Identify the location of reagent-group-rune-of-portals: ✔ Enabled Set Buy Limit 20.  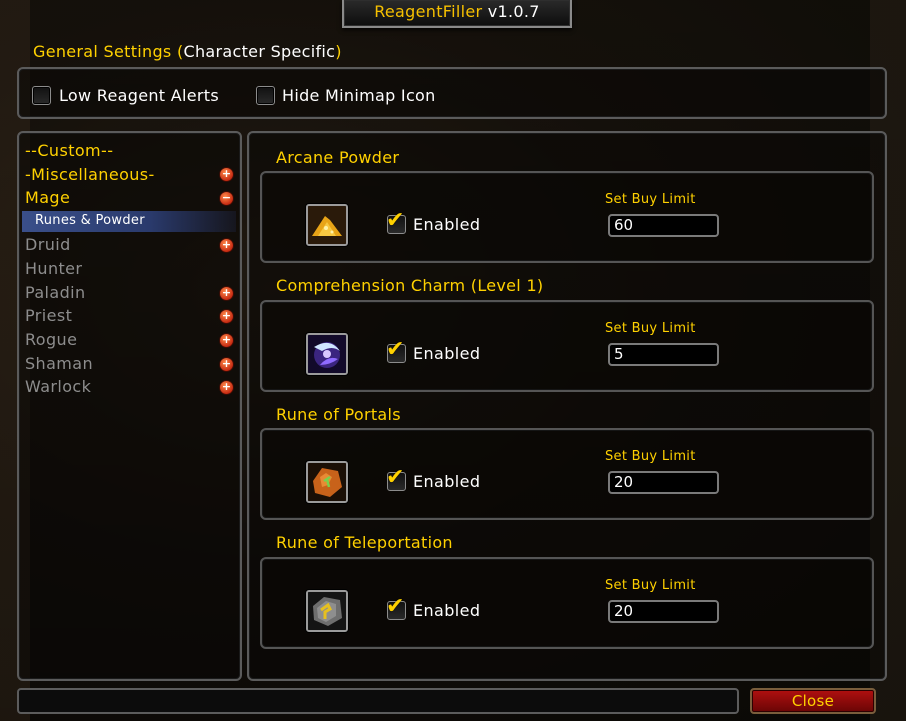
(567, 474).